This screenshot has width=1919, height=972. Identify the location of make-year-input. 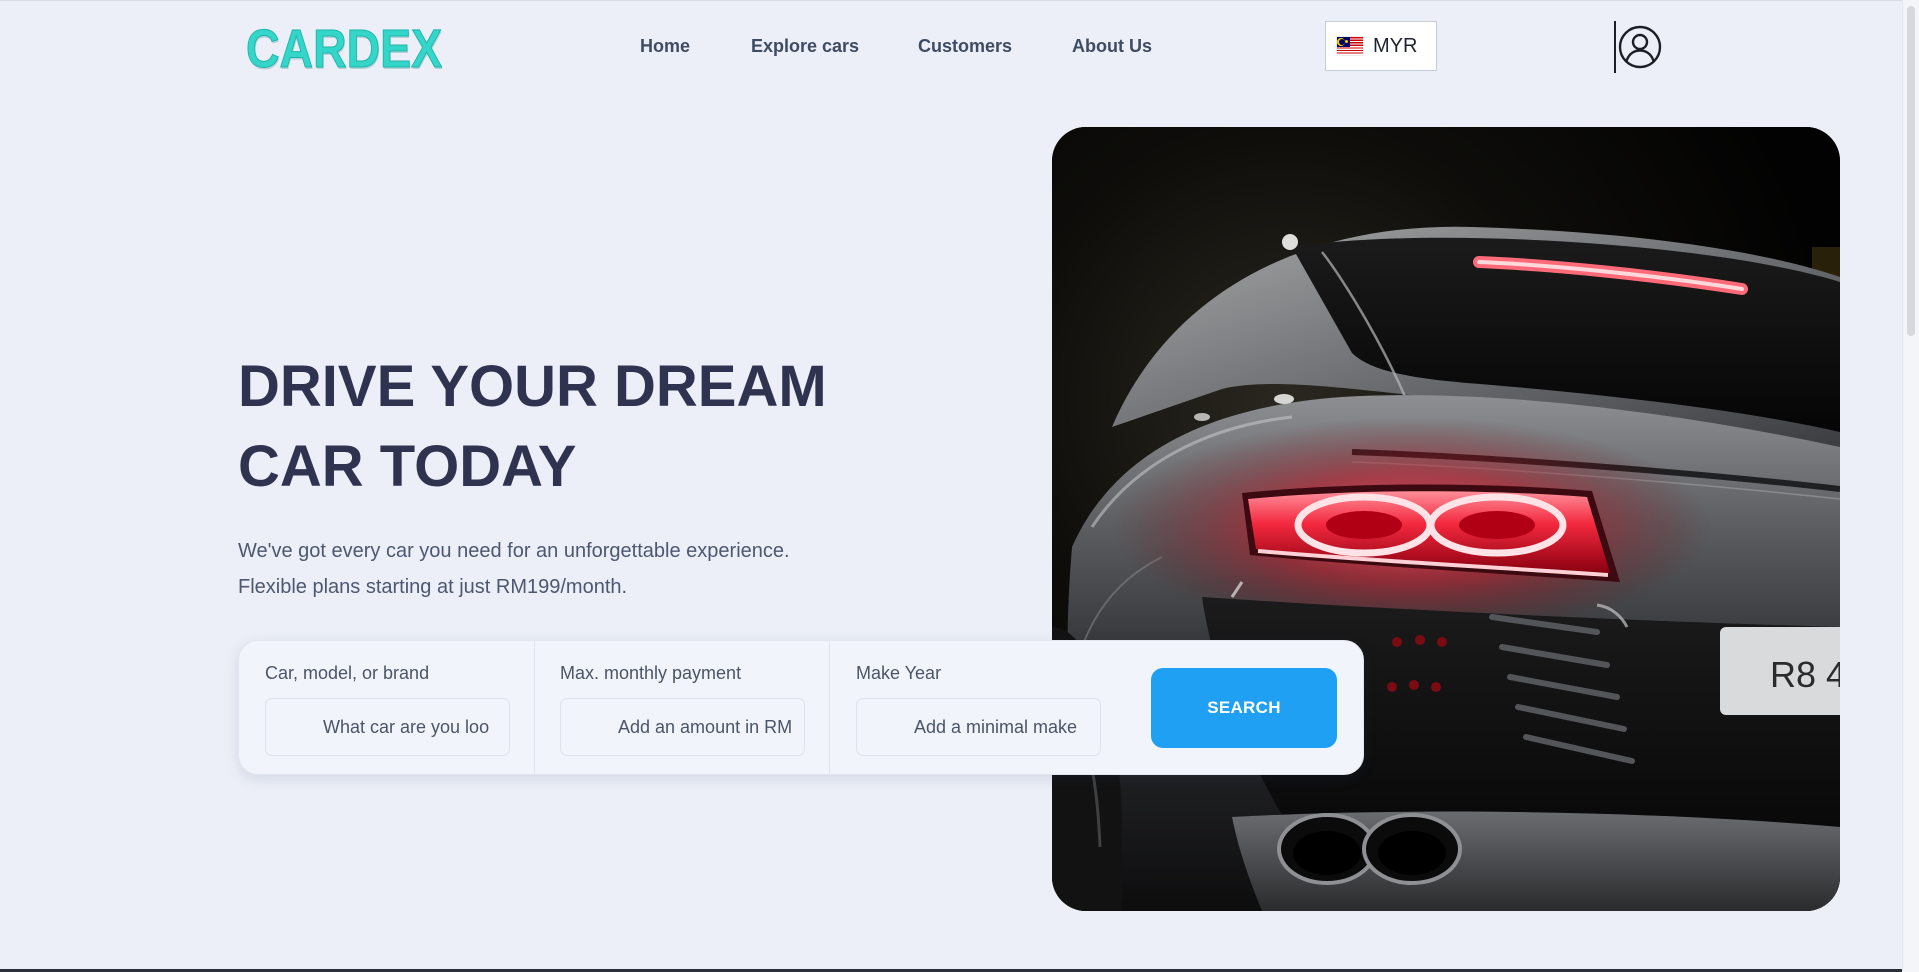
(978, 727).